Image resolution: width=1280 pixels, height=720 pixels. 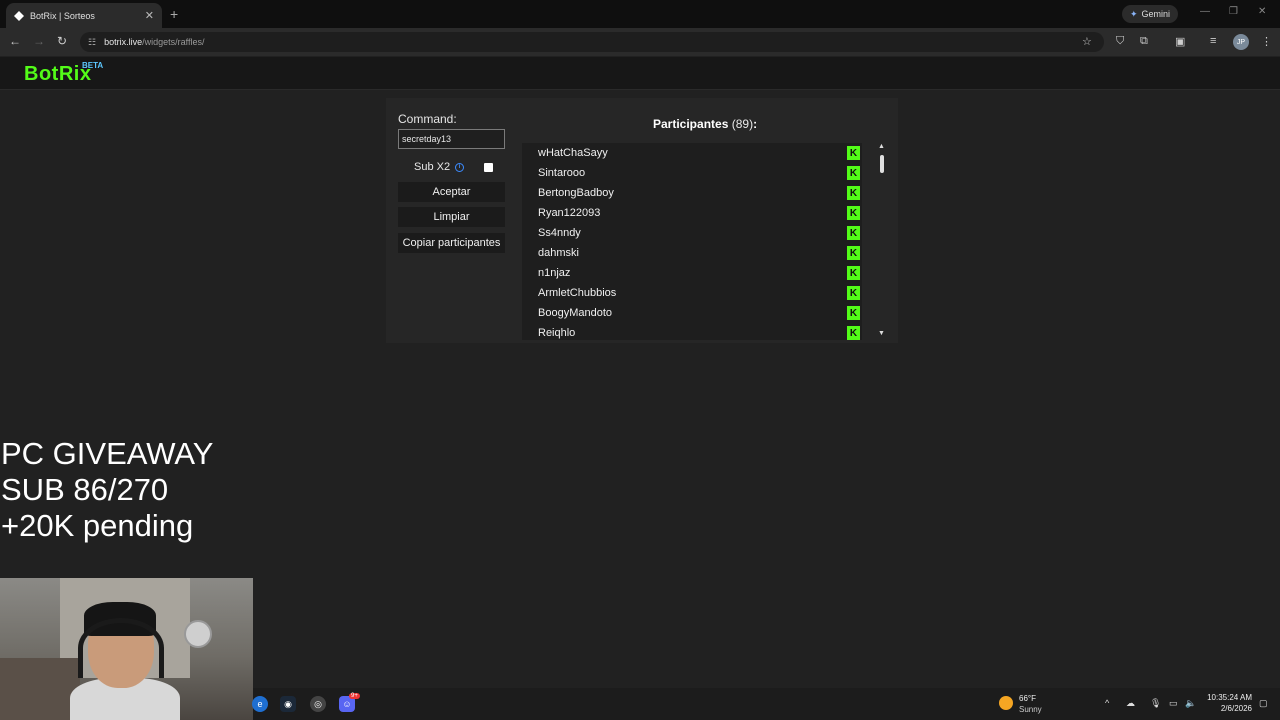 I want to click on botrix-favicon-icon, so click(x=19, y=15).